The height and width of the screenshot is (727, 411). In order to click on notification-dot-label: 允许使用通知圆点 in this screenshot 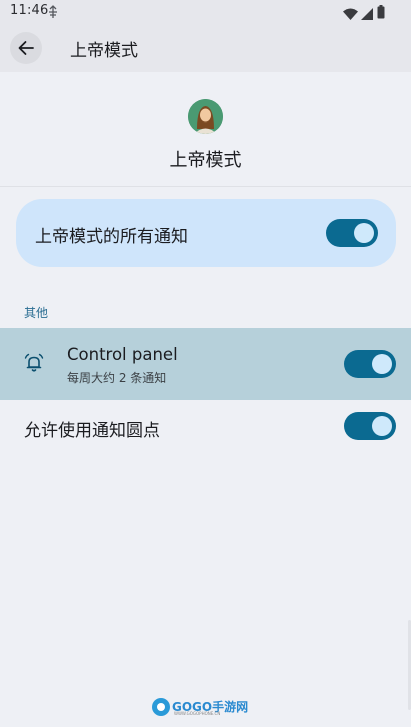, I will do `click(92, 431)`.